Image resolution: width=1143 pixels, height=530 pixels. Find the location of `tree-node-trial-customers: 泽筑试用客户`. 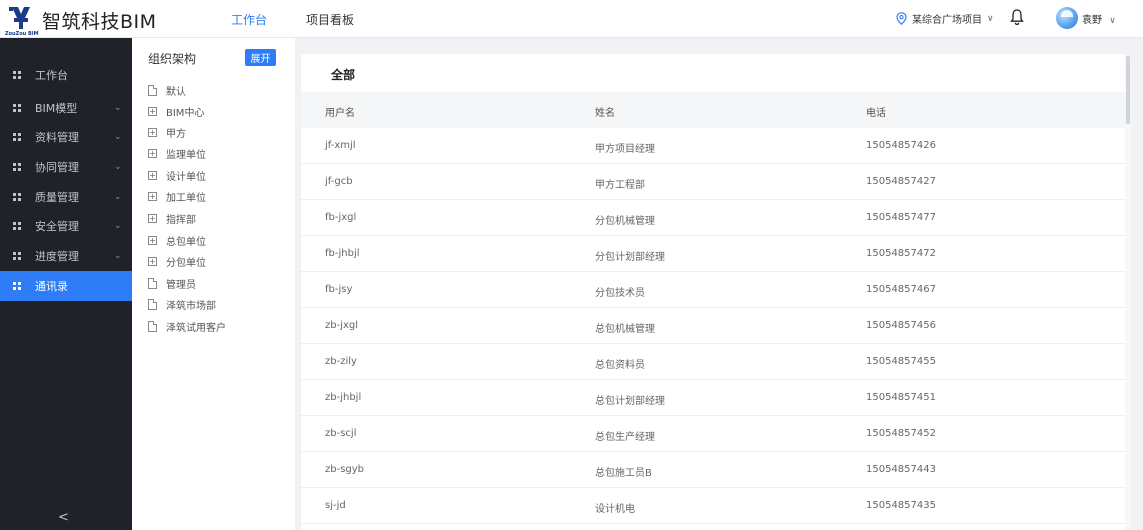

tree-node-trial-customers: 泽筑试用客户 is located at coordinates (186, 326).